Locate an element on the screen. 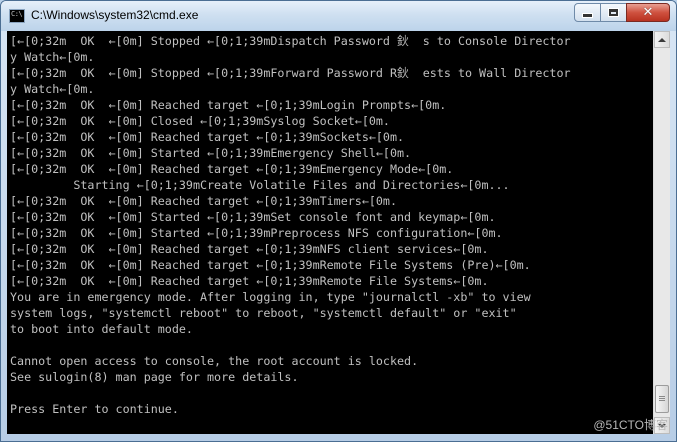 The height and width of the screenshot is (442, 677). minimize-icon is located at coordinates (587, 15).